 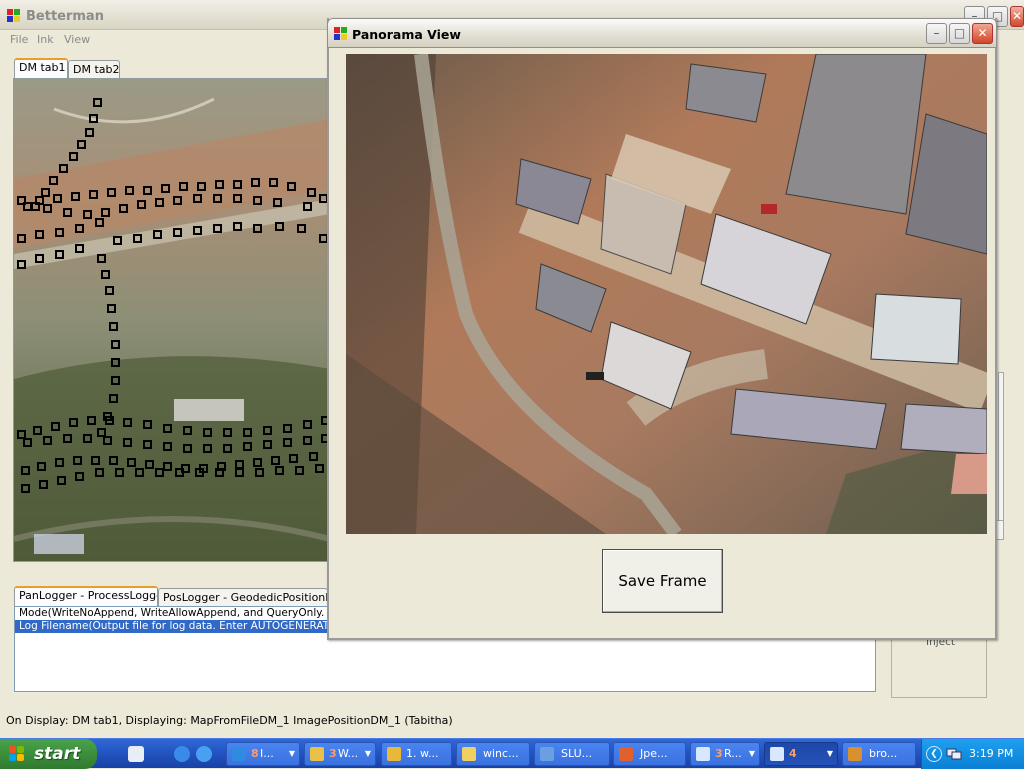 I want to click on start-button: start, so click(x=48, y=754).